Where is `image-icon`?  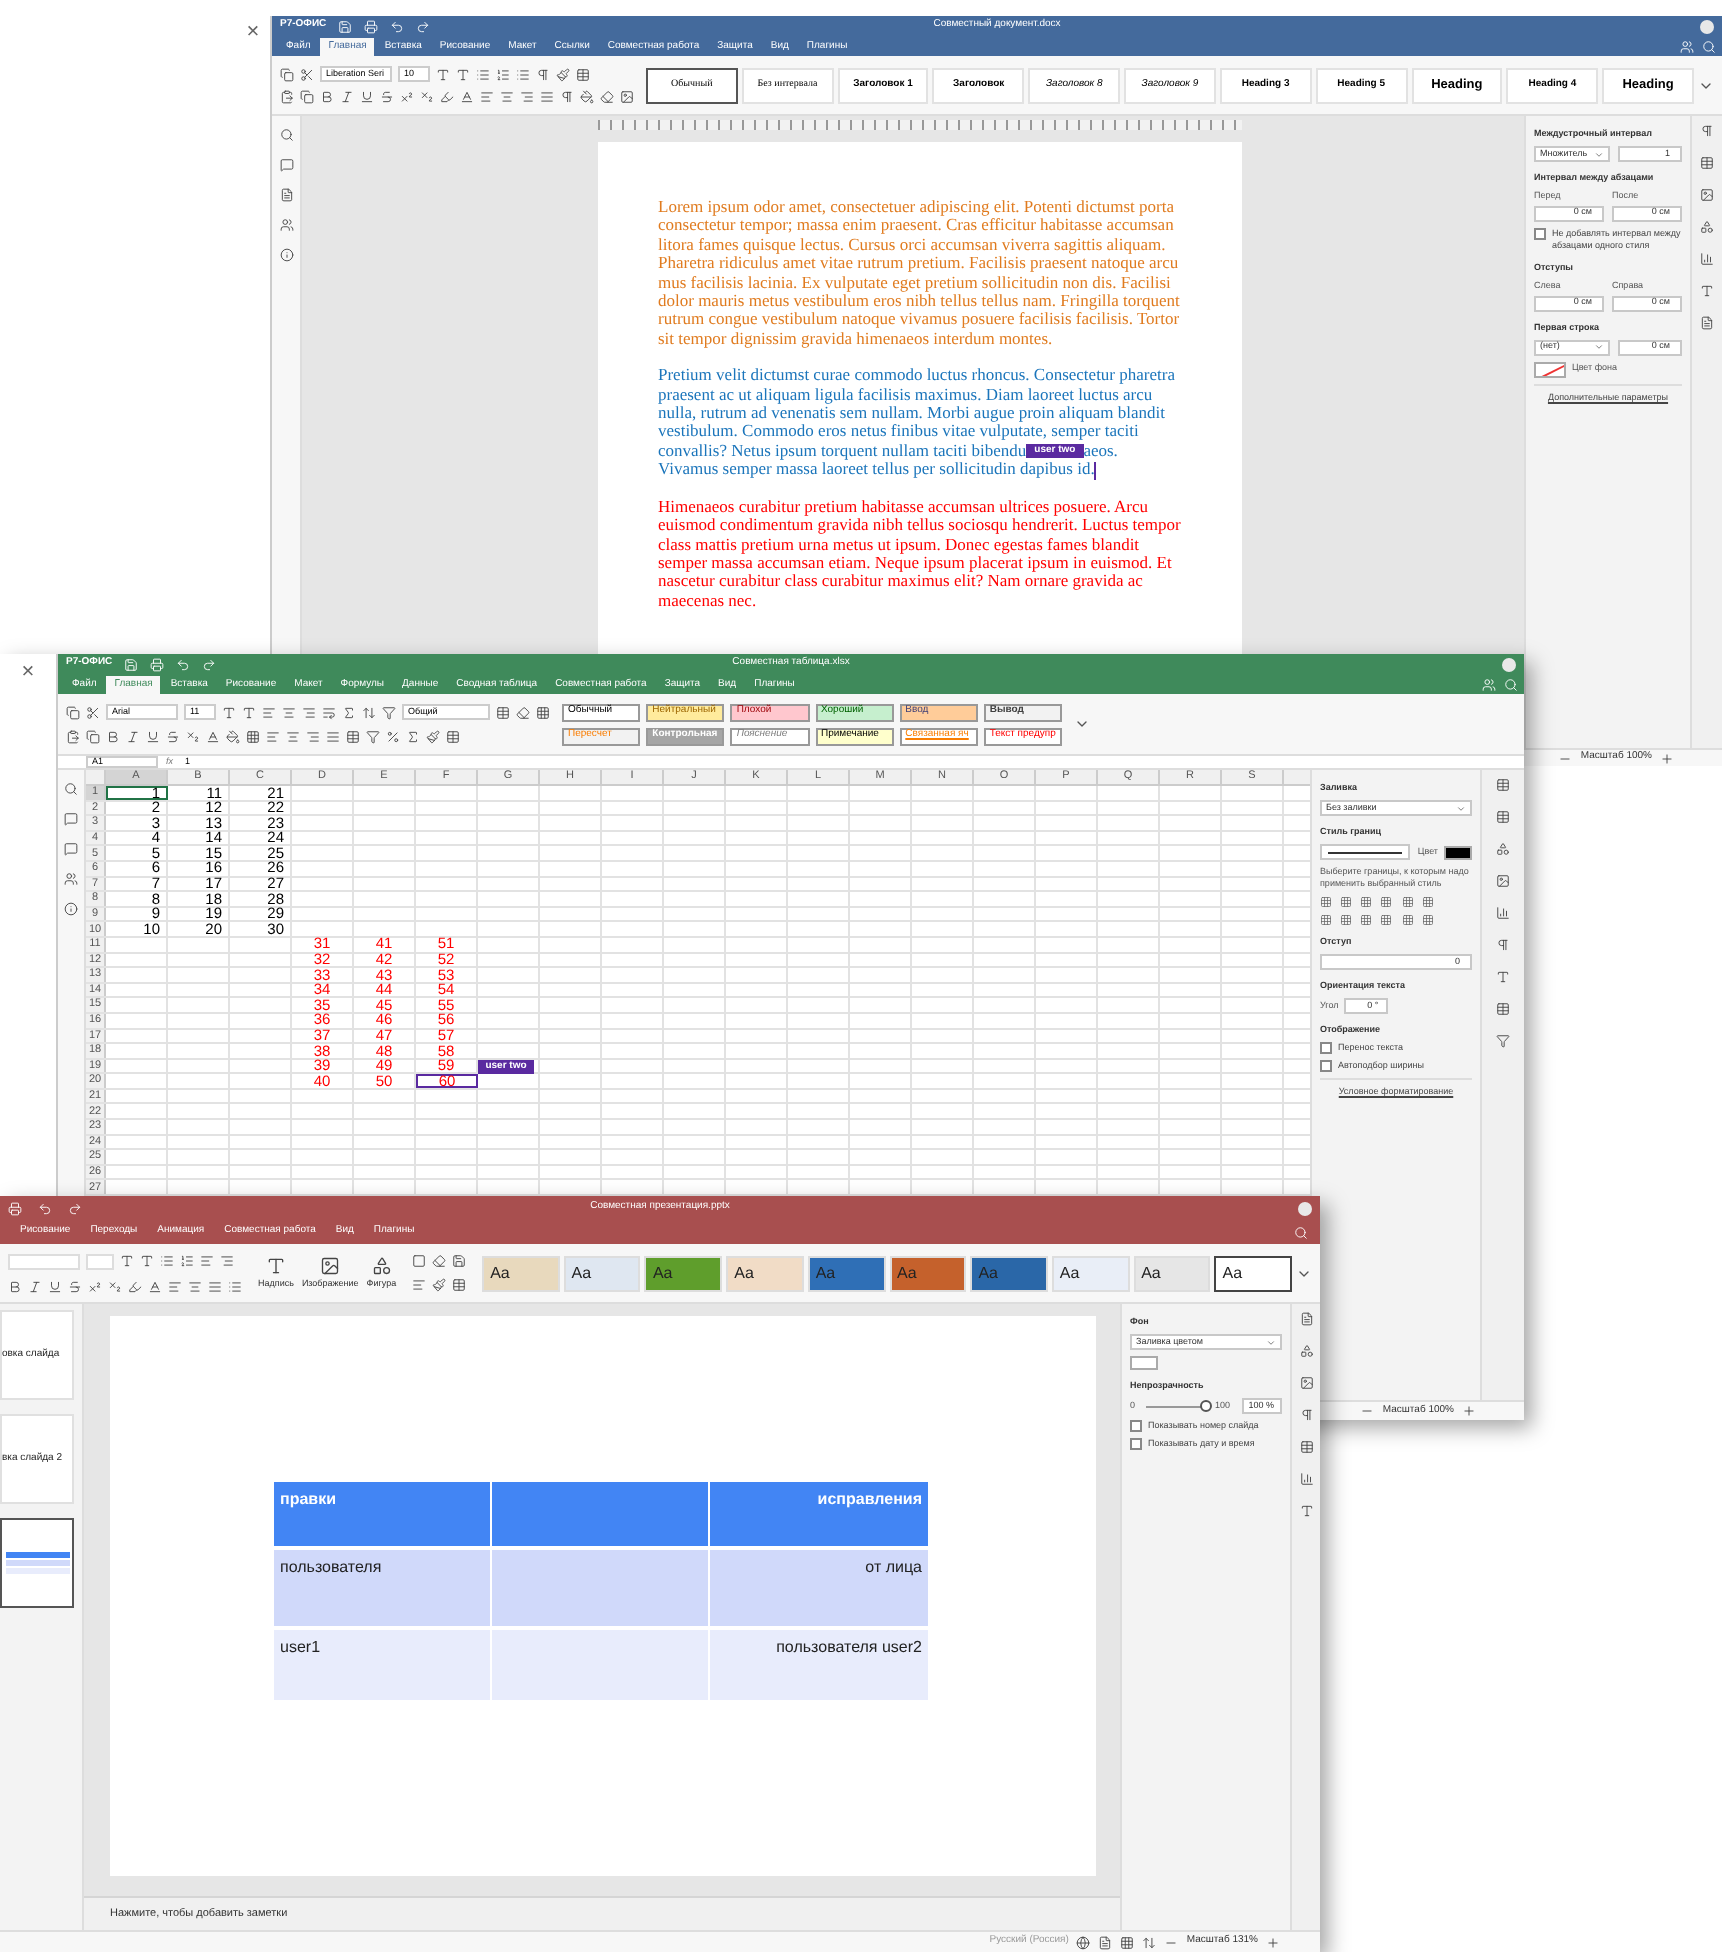 image-icon is located at coordinates (1707, 195).